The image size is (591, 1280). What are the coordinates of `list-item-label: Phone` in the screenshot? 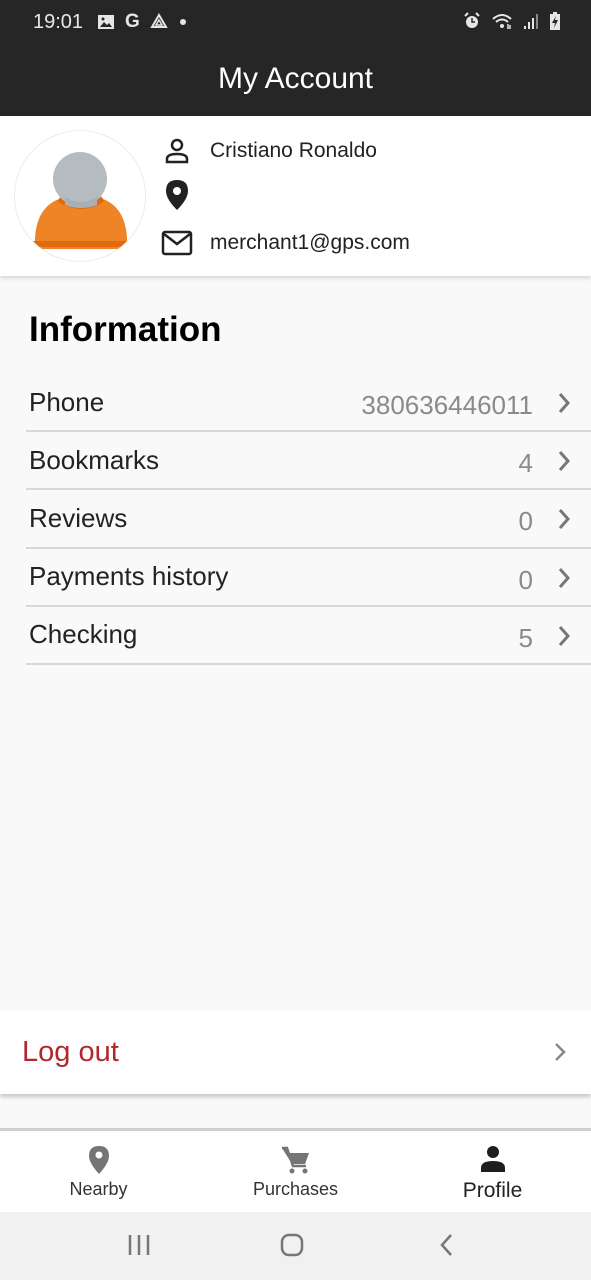 It's located at (67, 401).